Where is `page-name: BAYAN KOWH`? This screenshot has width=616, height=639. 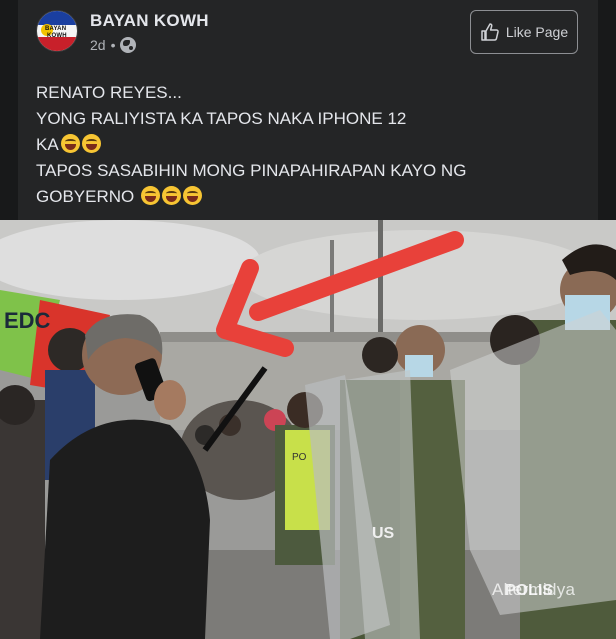
page-name: BAYAN KOWH is located at coordinates (149, 21).